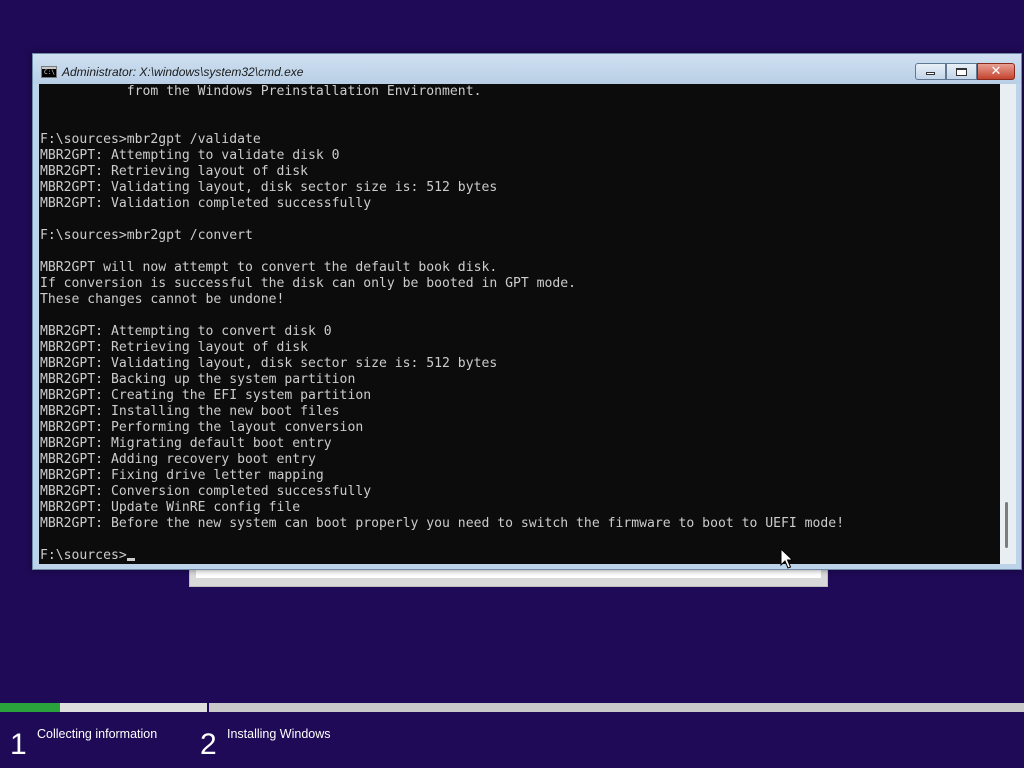  I want to click on step-2-label: Installing Windows, so click(279, 734).